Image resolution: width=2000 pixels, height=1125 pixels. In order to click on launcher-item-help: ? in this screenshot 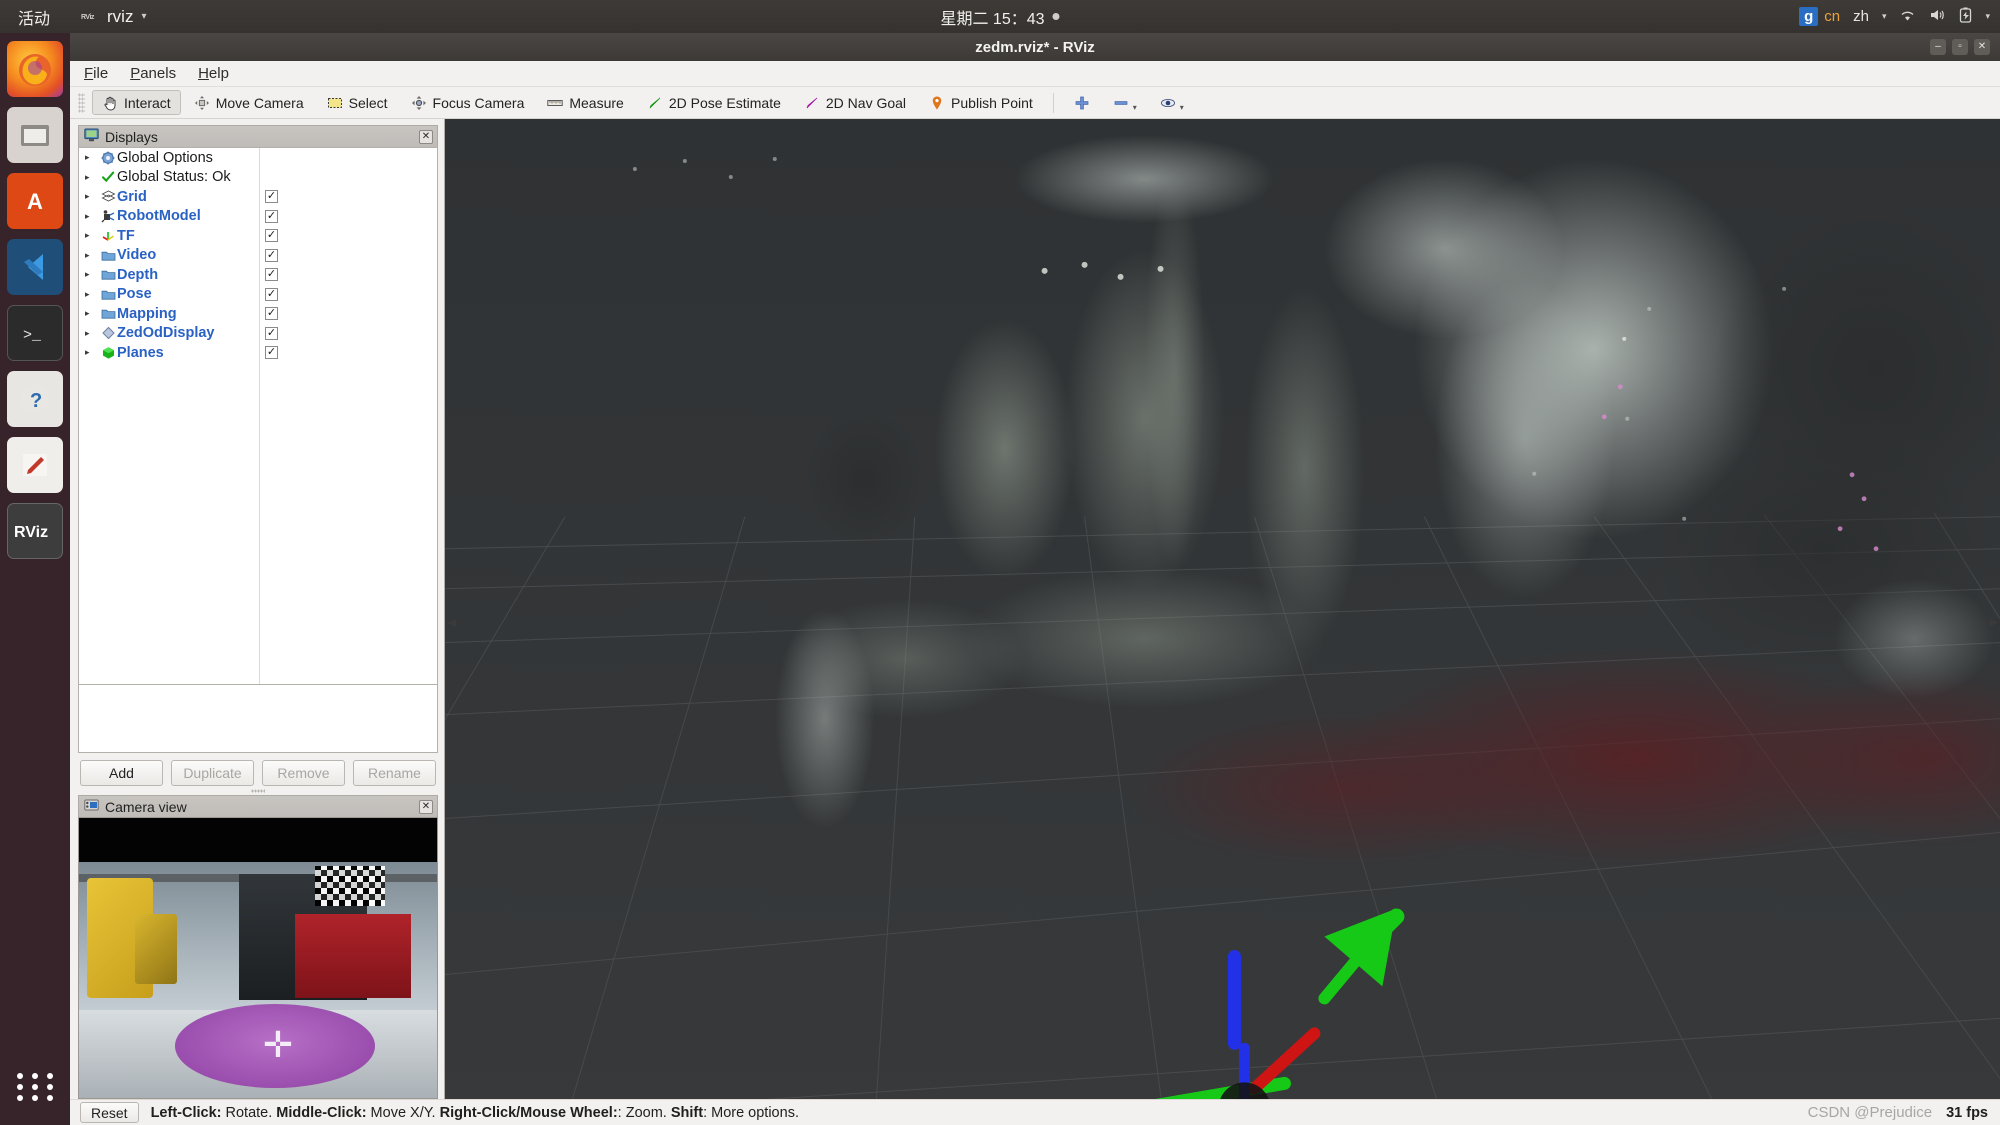, I will do `click(35, 399)`.